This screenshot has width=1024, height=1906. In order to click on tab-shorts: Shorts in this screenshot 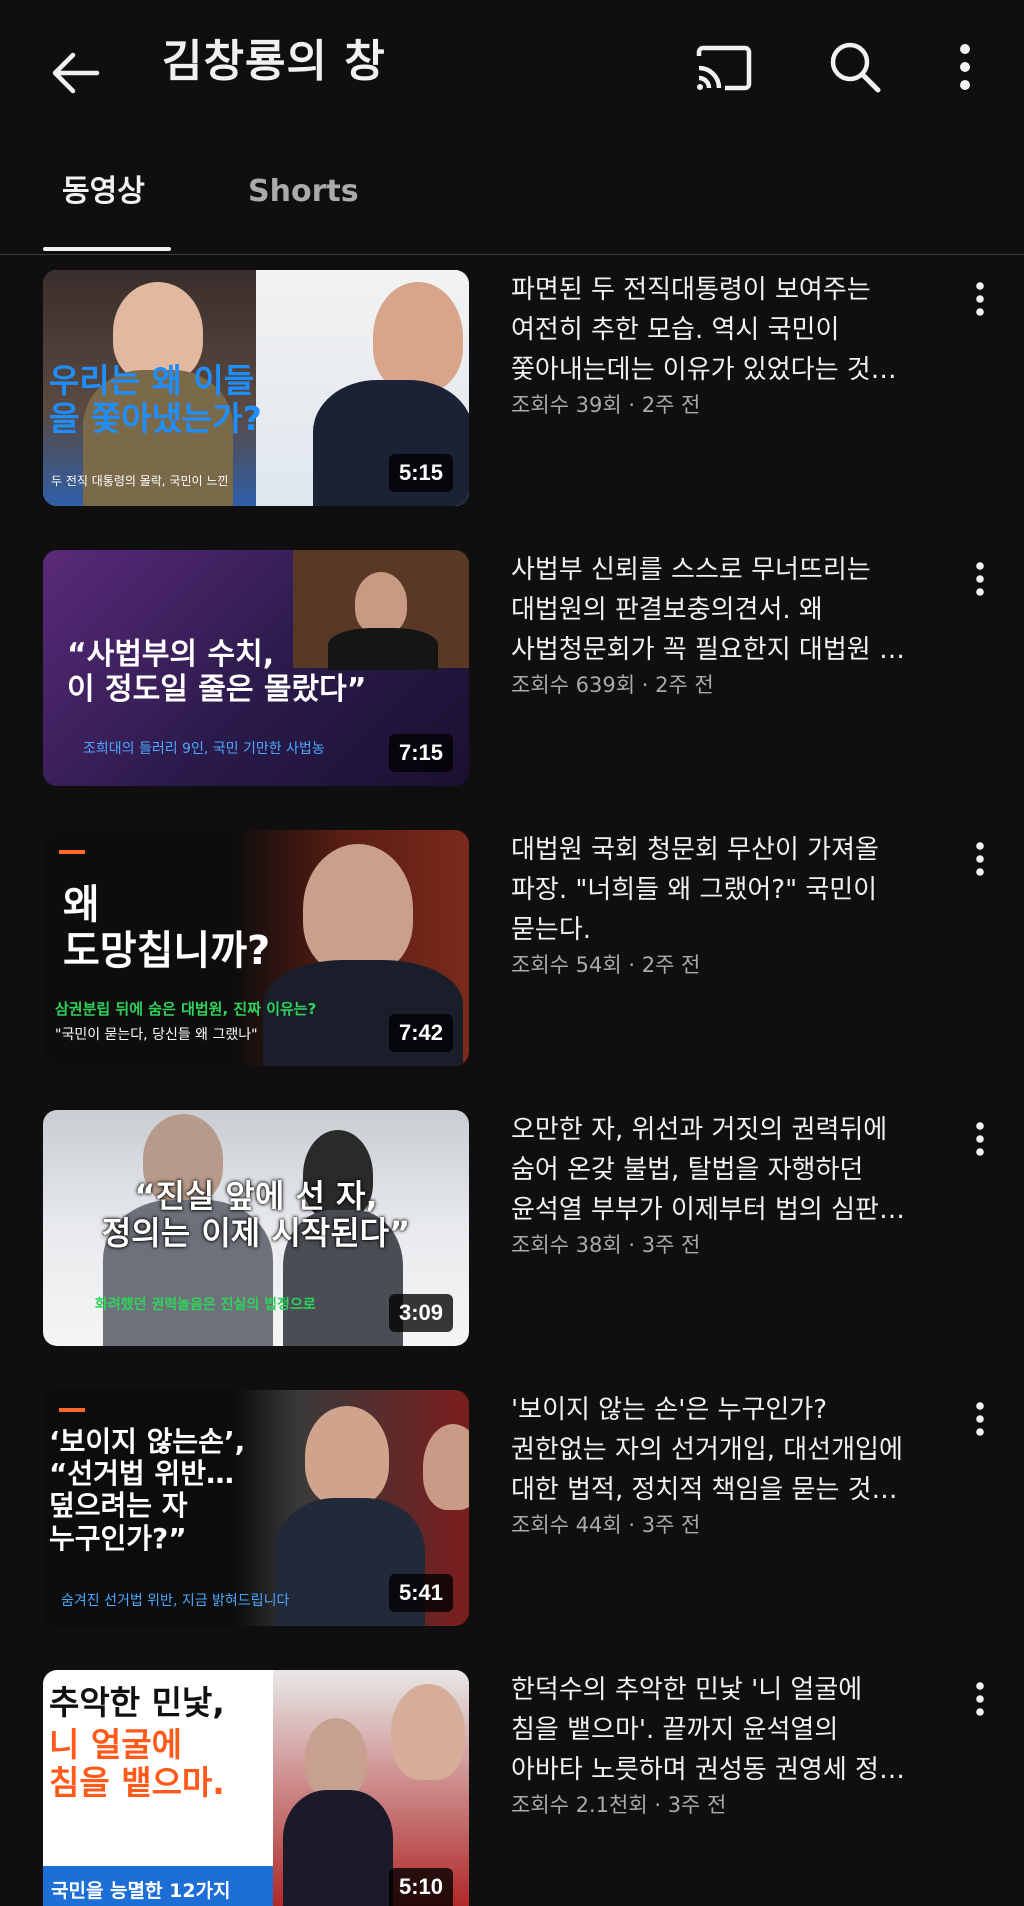, I will do `click(303, 192)`.